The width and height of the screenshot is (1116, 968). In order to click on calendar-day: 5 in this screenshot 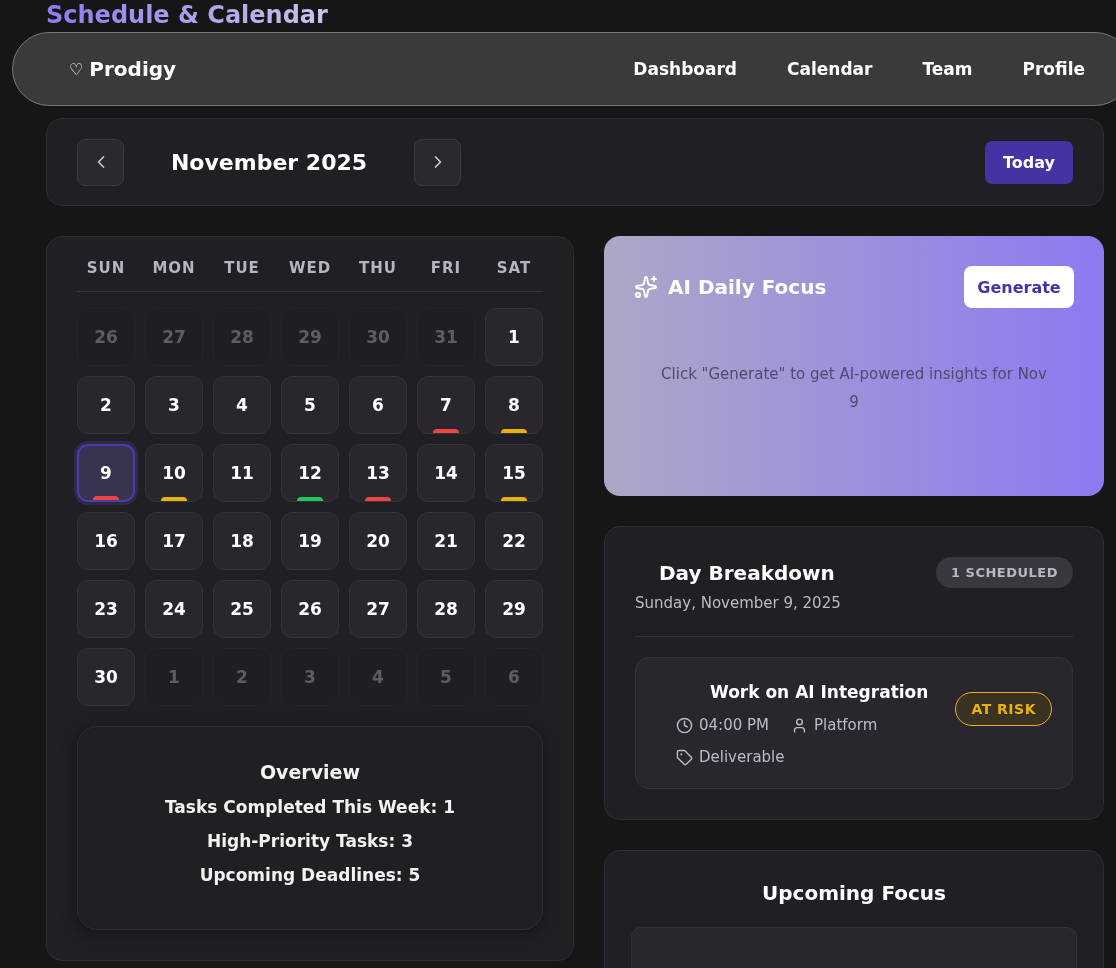, I will do `click(310, 405)`.